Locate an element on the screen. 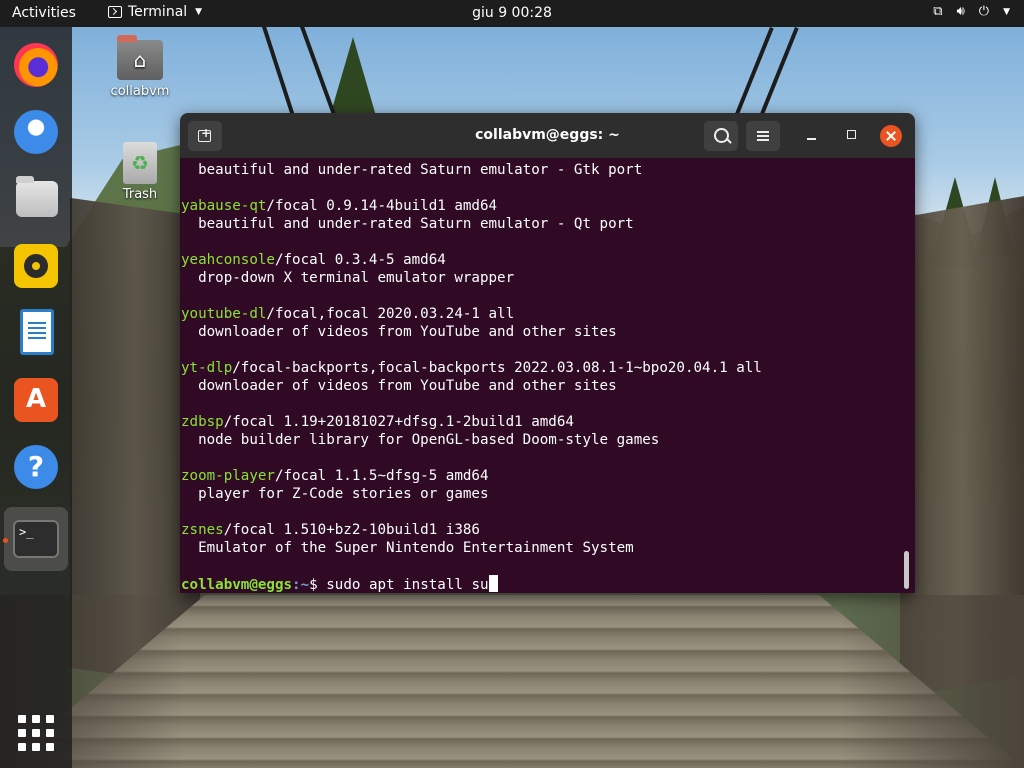  line-text: /focal 1.1.5~dfsg-5 amd64 is located at coordinates (381, 476).